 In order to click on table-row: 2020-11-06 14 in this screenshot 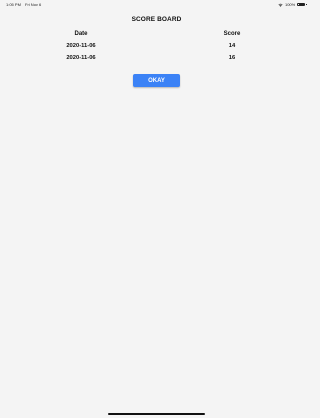, I will do `click(156, 49)`.